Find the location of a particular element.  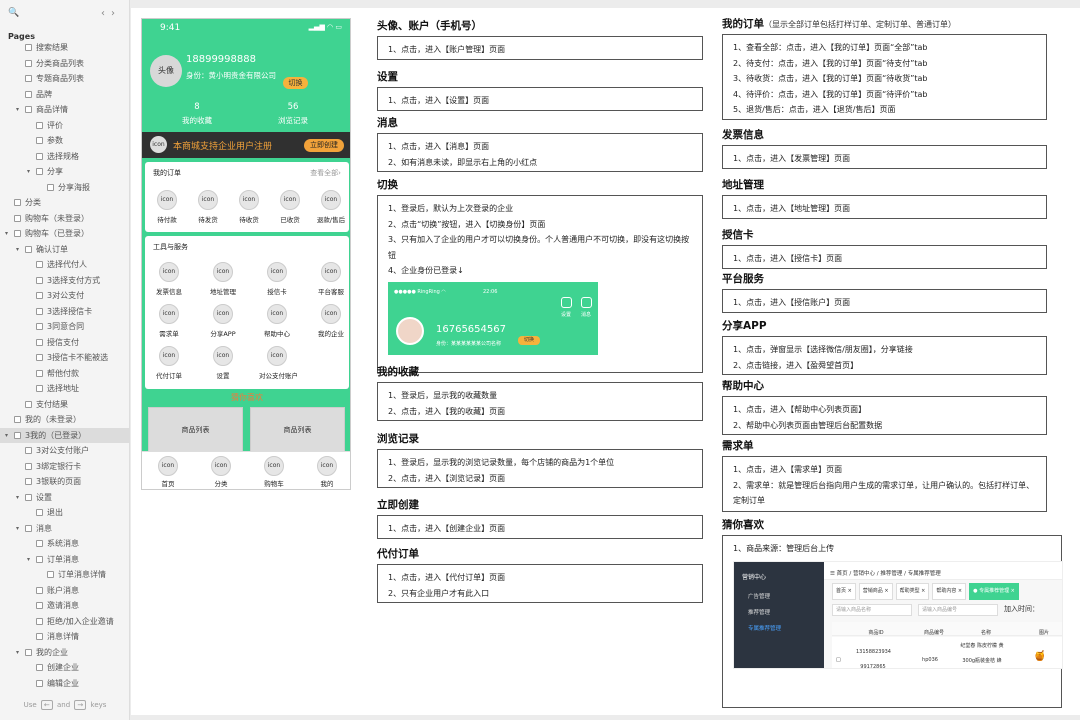

admin-tab: 营销商品 × is located at coordinates (875, 591).